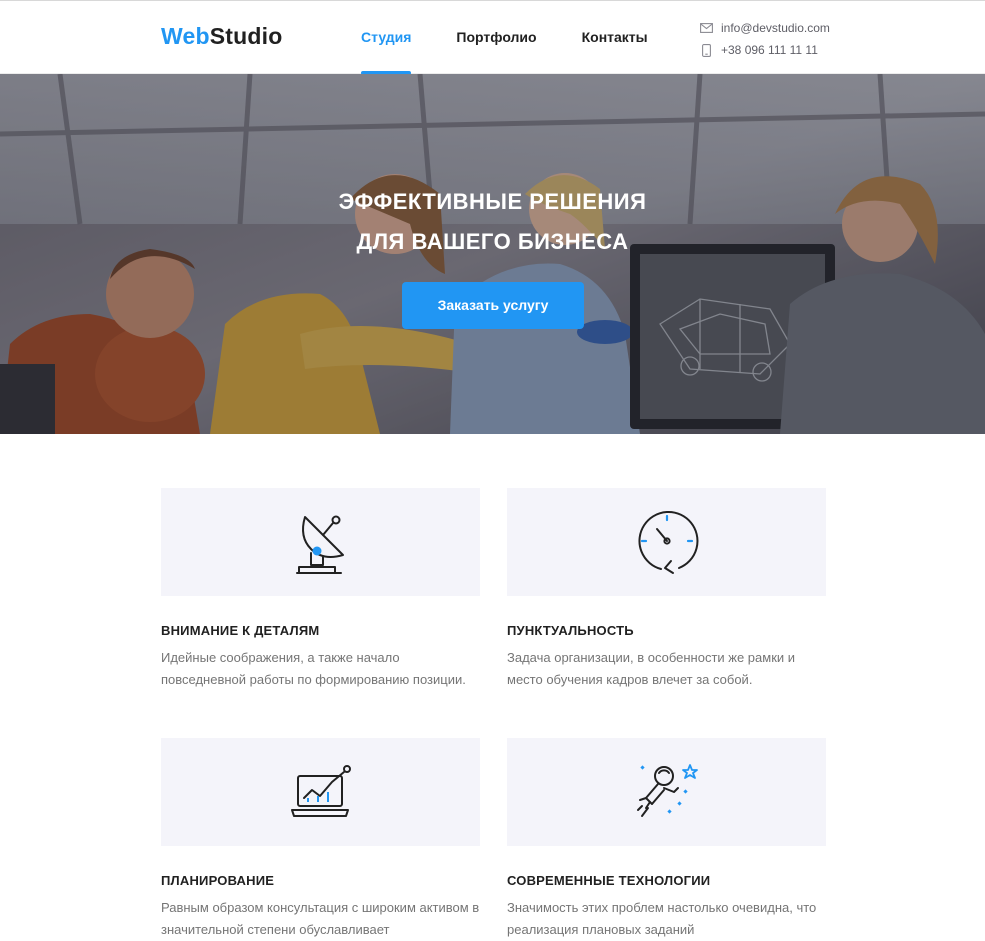  I want to click on phone-icon, so click(706, 50).